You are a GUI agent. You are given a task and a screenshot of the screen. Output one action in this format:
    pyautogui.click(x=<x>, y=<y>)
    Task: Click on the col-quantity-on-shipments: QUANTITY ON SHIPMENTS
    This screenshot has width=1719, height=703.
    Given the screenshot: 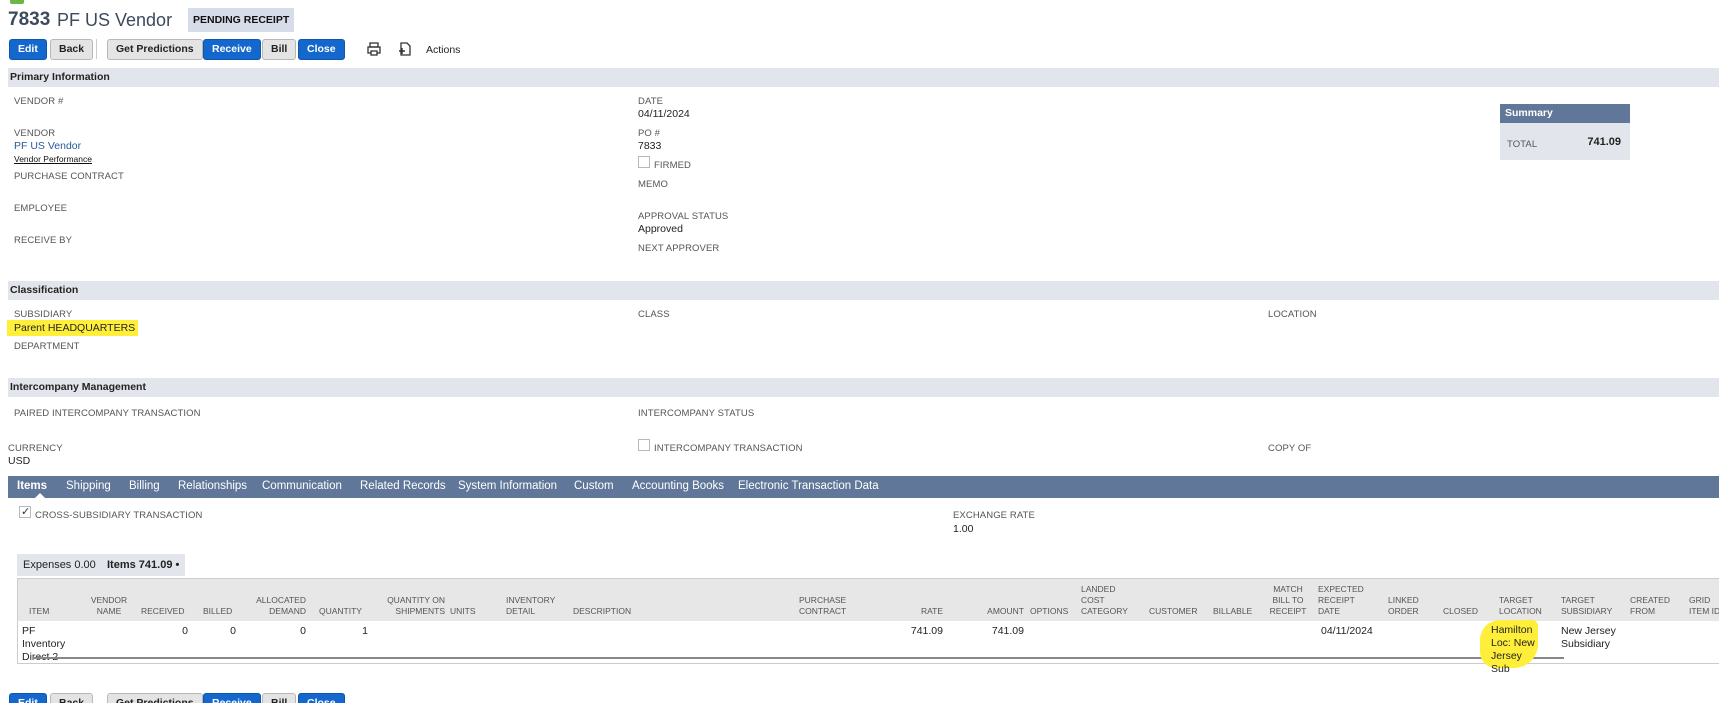 What is the action you would take?
    pyautogui.click(x=414, y=606)
    